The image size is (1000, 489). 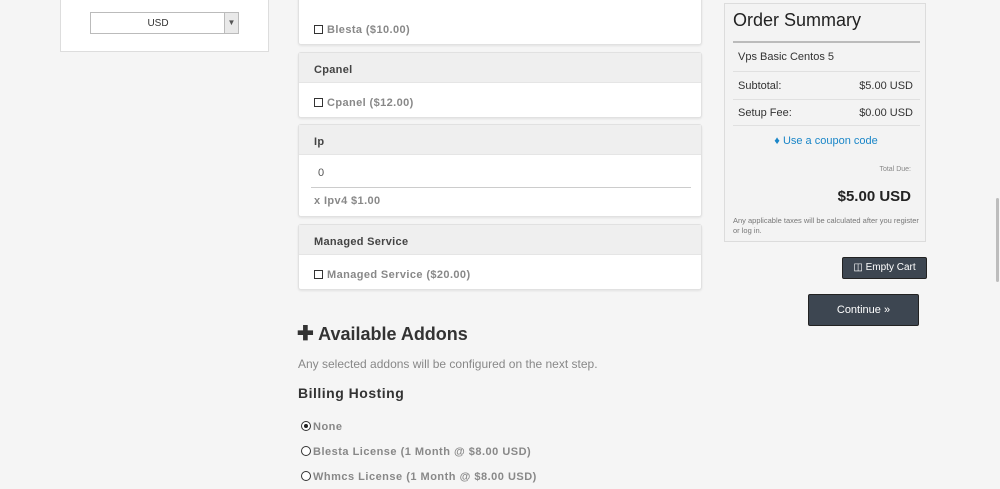 What do you see at coordinates (328, 427) in the screenshot?
I see `addon-option-label: None` at bounding box center [328, 427].